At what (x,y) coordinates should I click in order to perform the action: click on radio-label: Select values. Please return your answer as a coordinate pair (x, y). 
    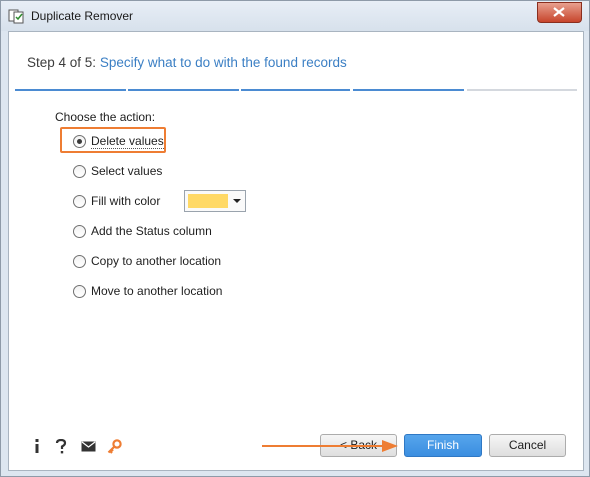
    Looking at the image, I should click on (127, 171).